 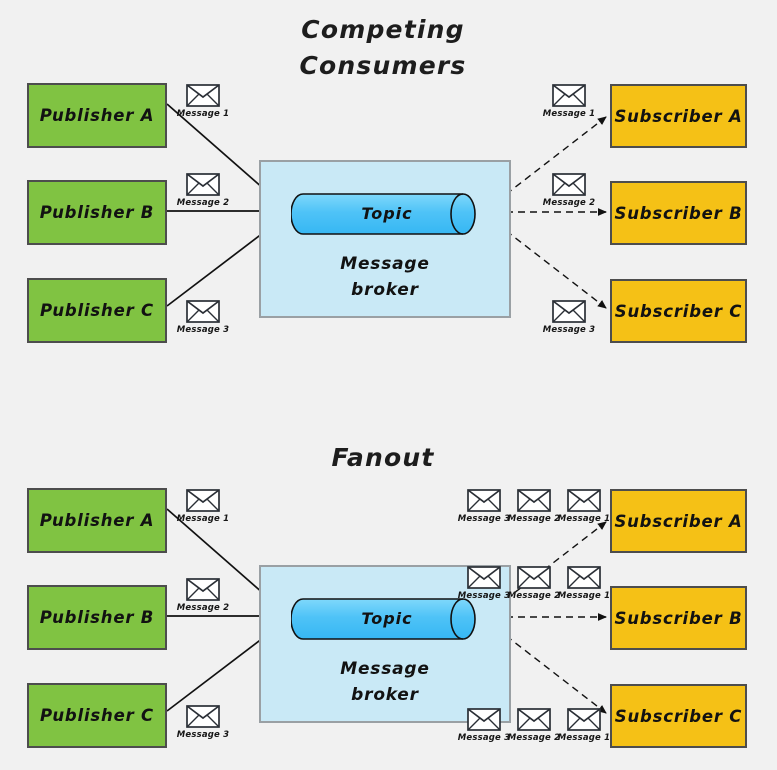 I want to click on topic-label-fanout: Topic, so click(x=387, y=618).